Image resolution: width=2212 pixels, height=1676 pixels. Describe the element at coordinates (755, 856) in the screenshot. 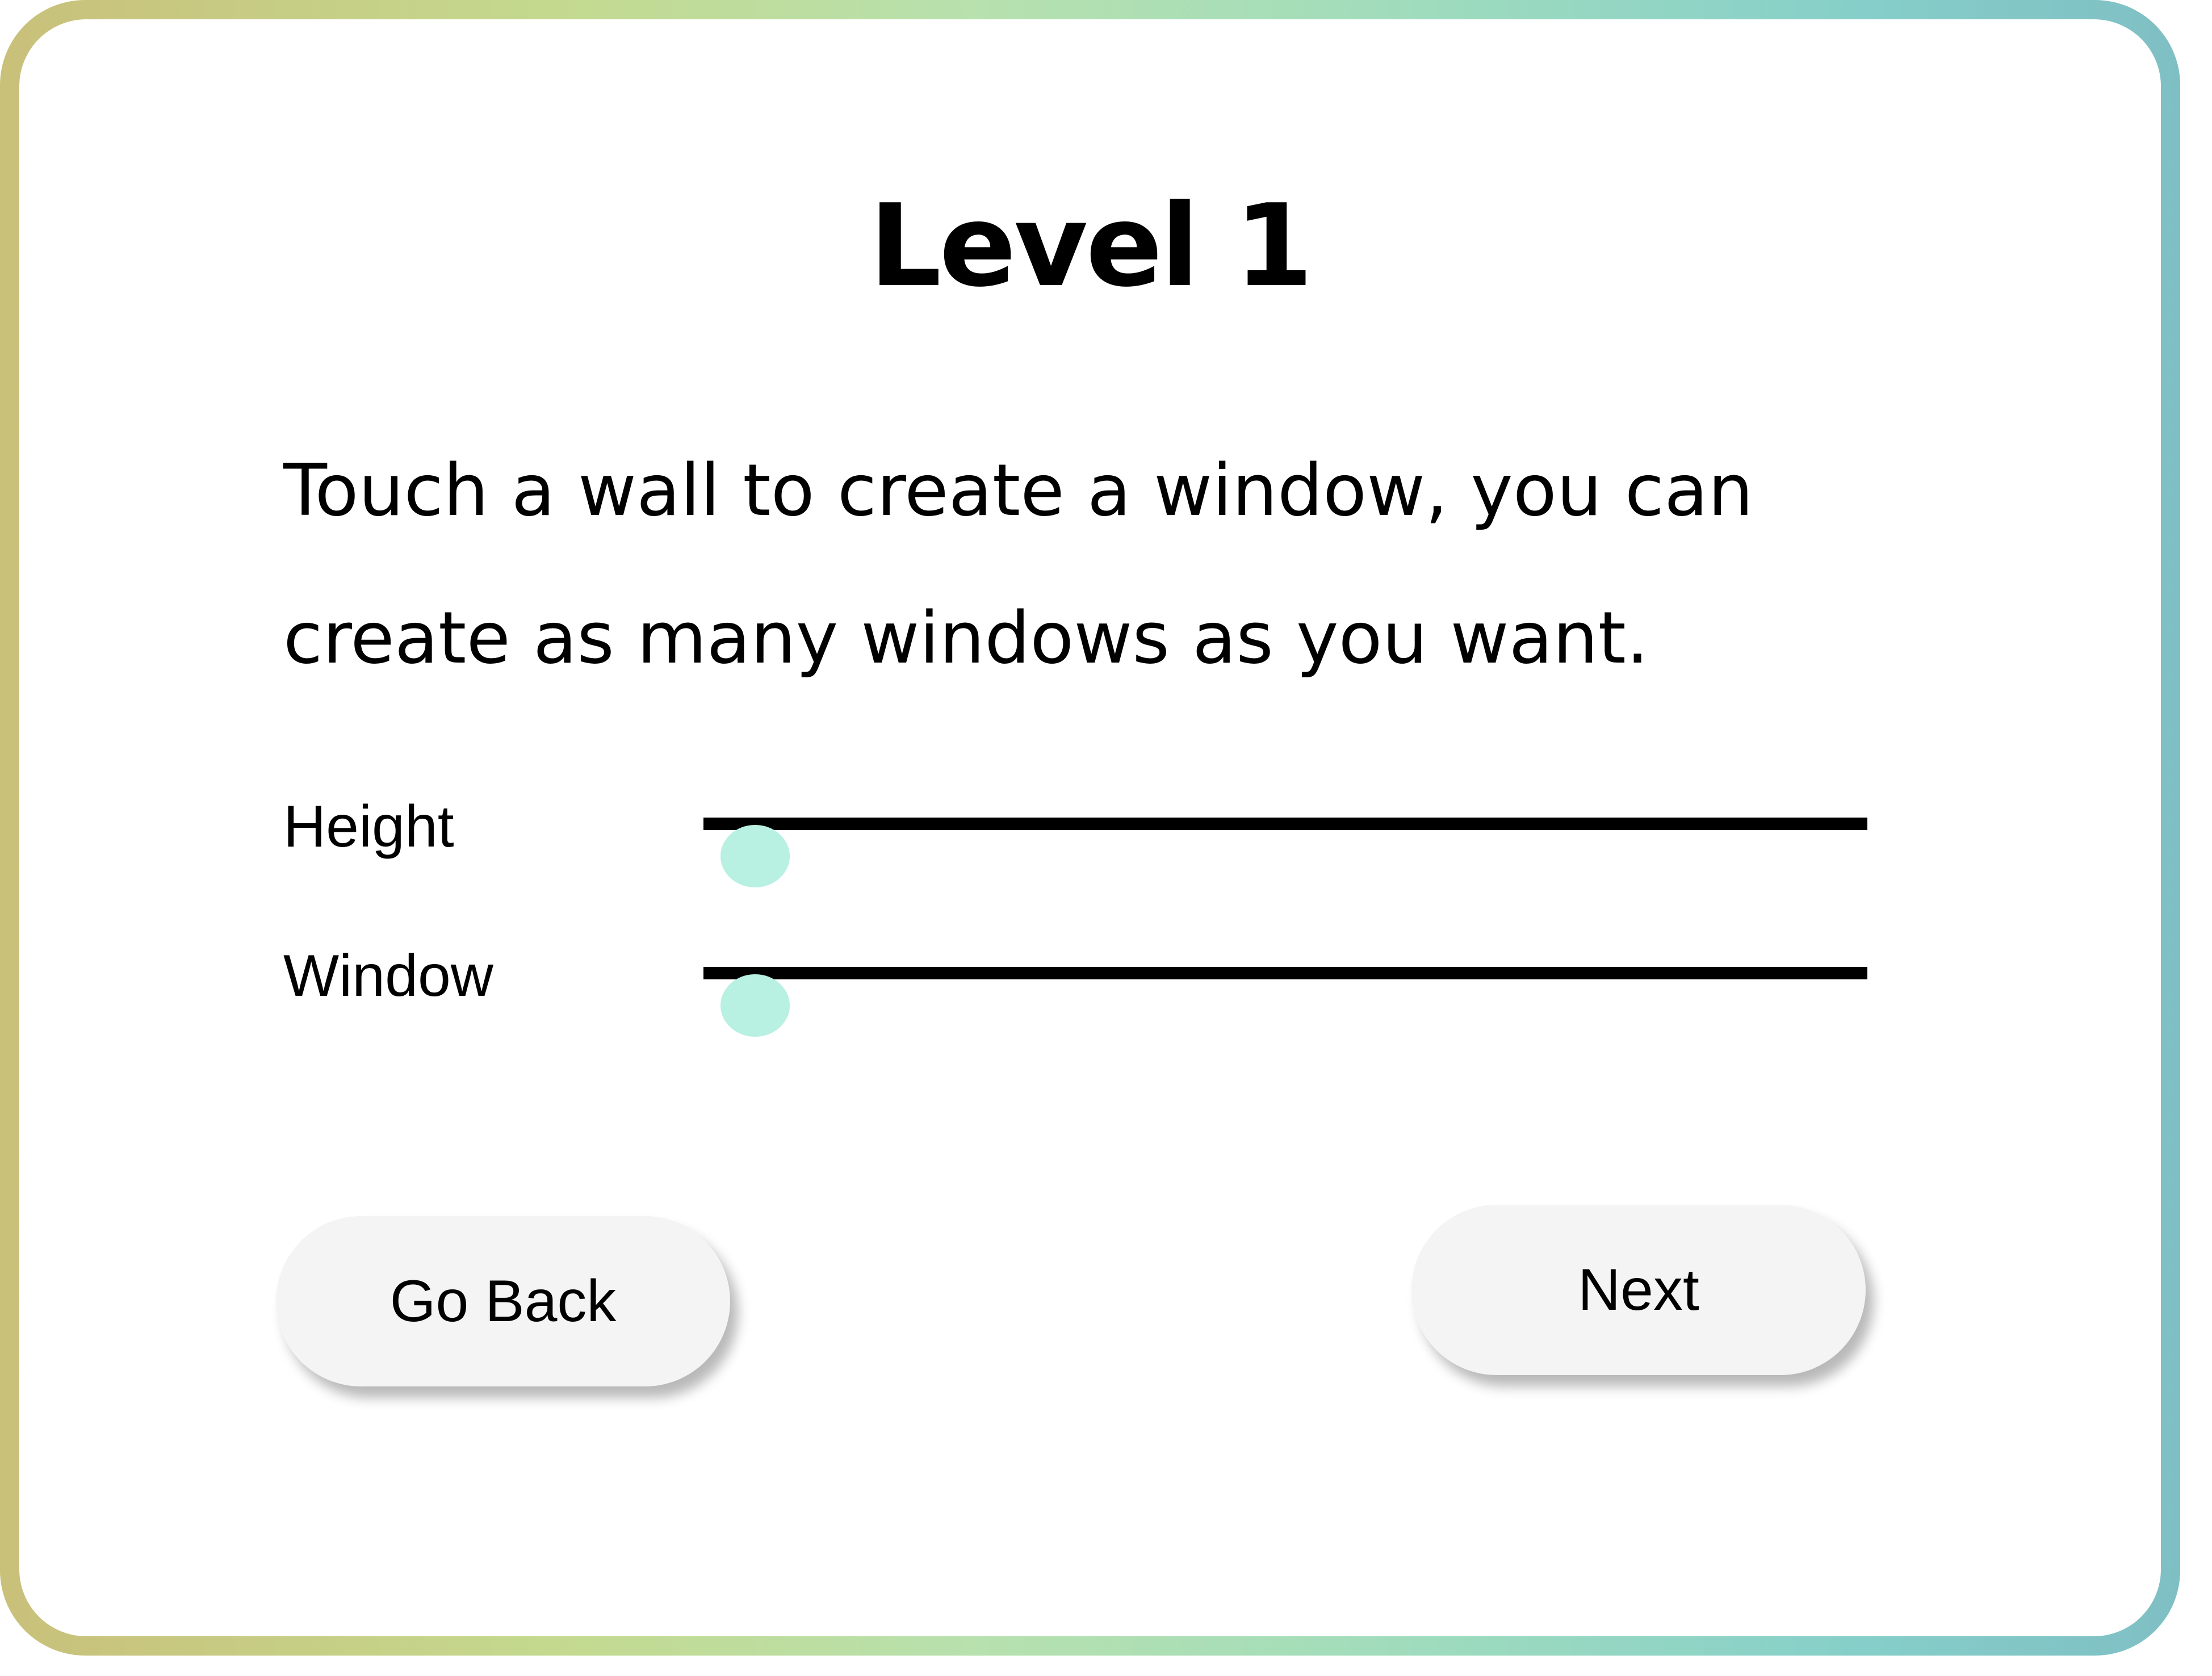

I see `height-slider-thumb` at that location.